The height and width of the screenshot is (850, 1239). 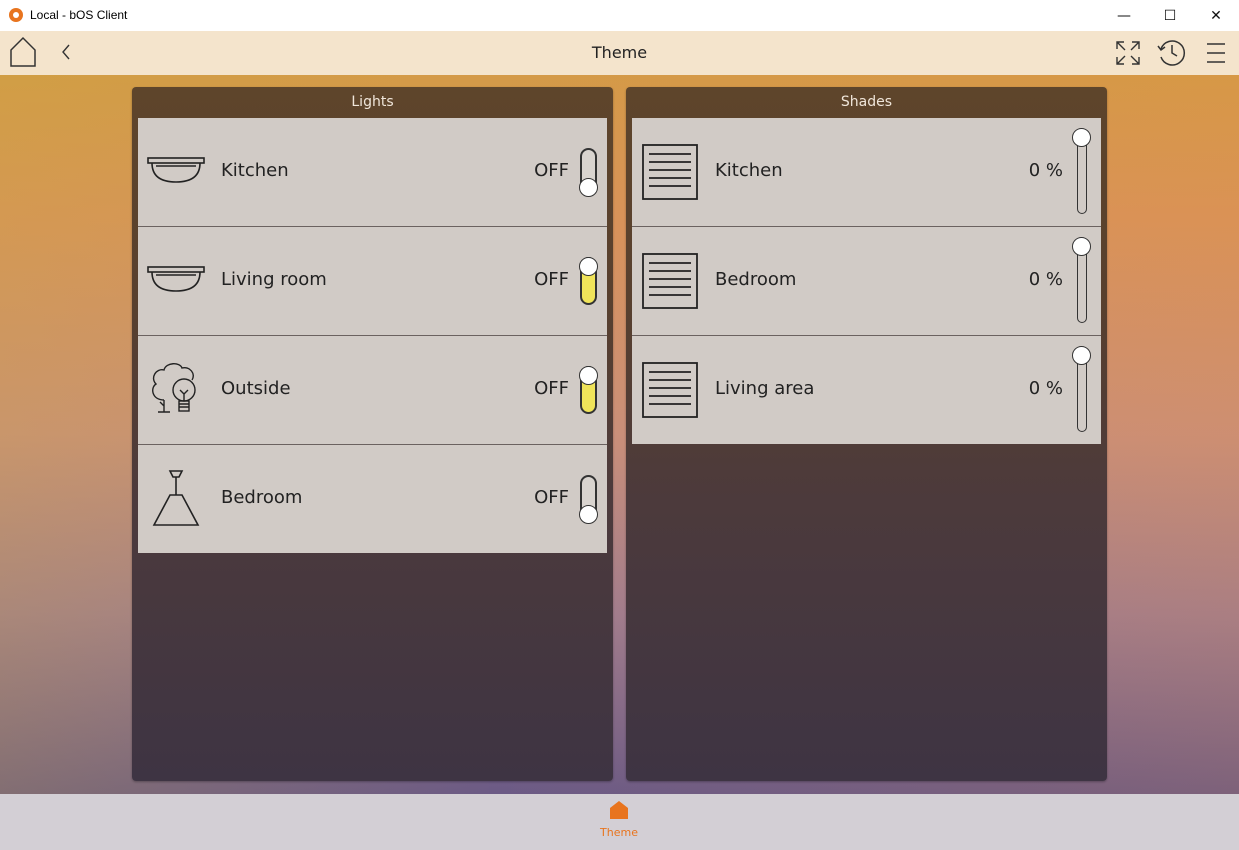 I want to click on shades-panel-header: Shades, so click(x=866, y=102).